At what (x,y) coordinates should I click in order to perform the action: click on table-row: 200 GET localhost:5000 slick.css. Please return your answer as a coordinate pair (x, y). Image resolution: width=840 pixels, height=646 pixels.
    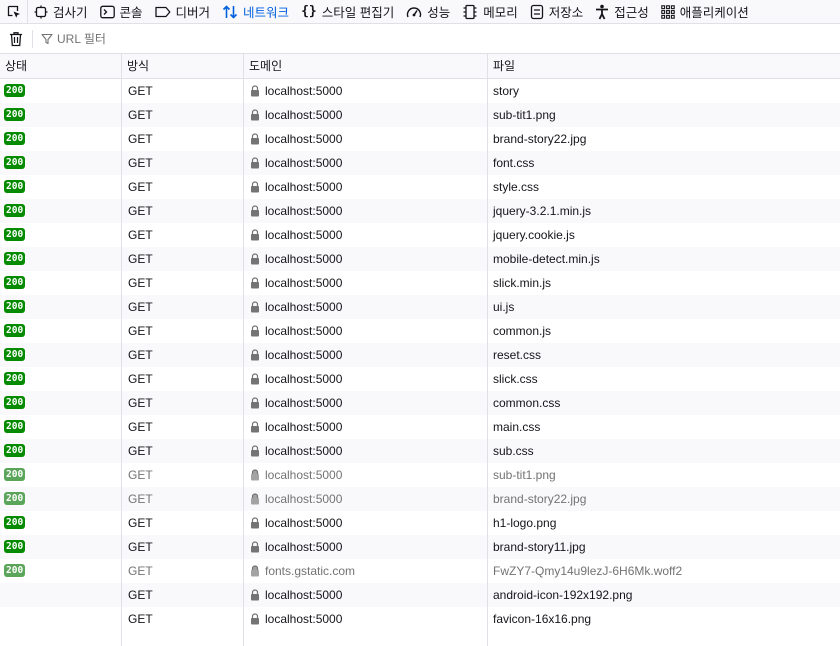
    Looking at the image, I should click on (420, 379).